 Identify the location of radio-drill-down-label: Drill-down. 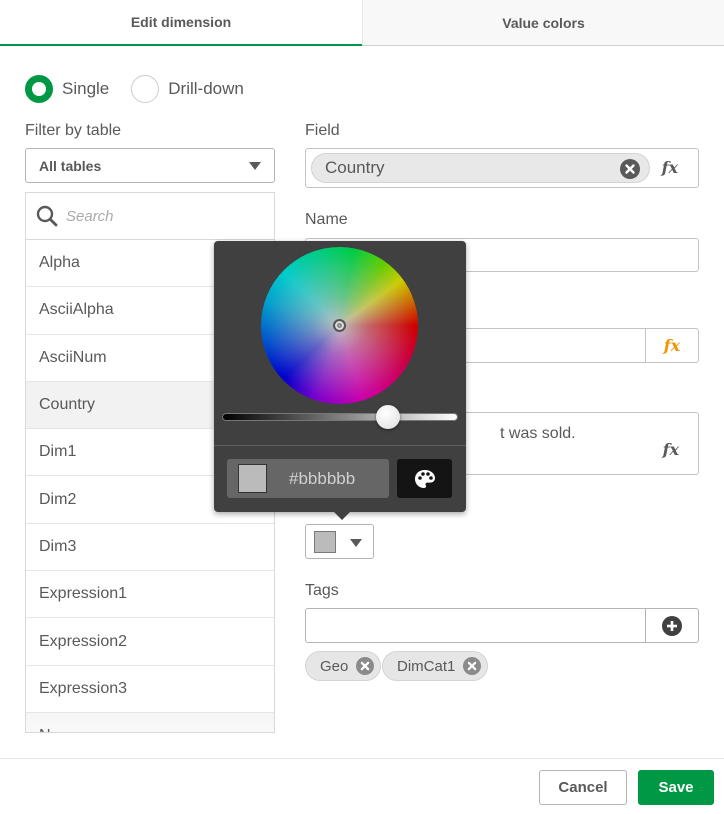
(206, 88).